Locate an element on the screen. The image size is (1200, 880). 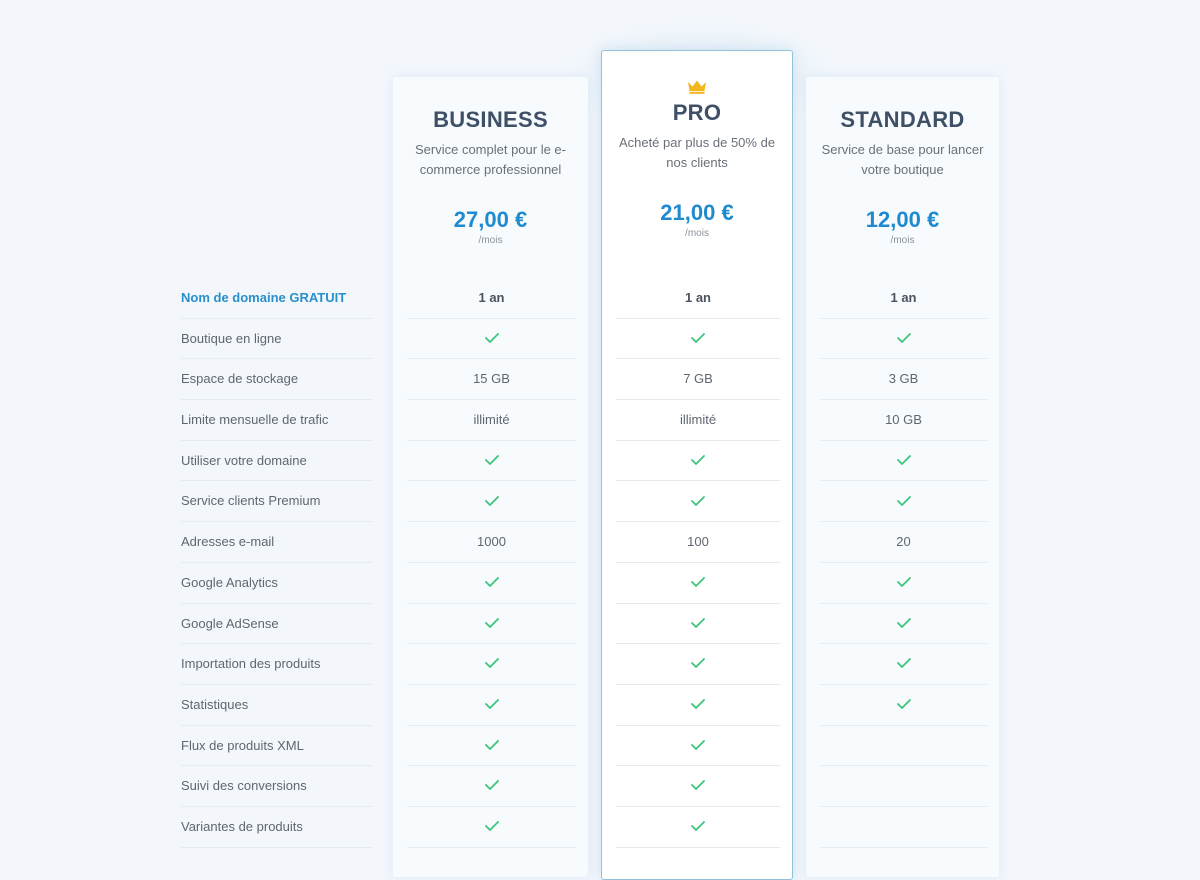
feature-label: Suivi des conversions is located at coordinates (276, 786).